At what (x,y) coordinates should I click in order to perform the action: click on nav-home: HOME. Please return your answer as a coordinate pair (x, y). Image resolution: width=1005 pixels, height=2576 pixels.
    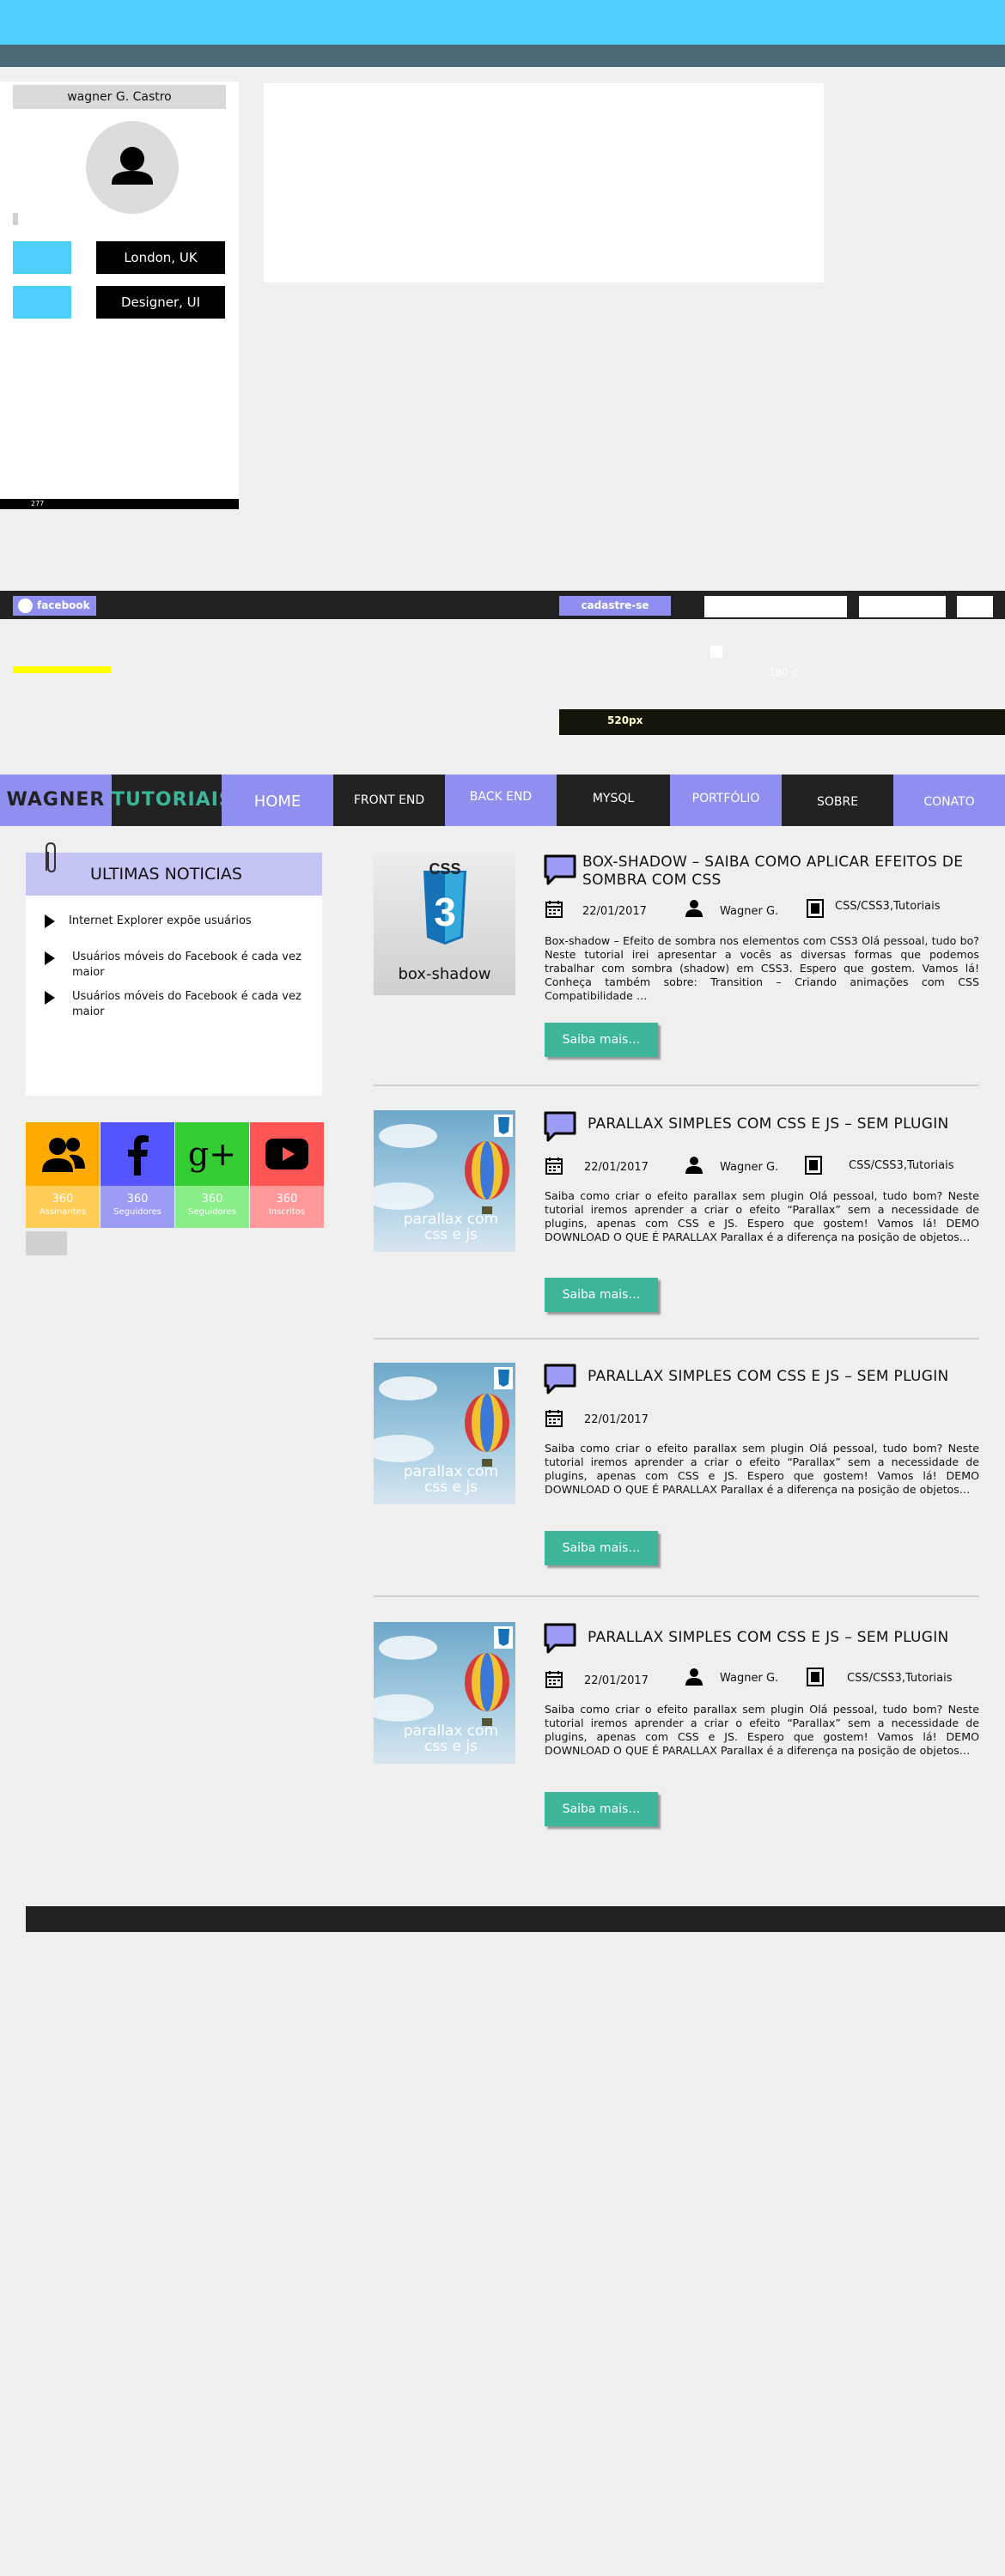
    Looking at the image, I should click on (277, 801).